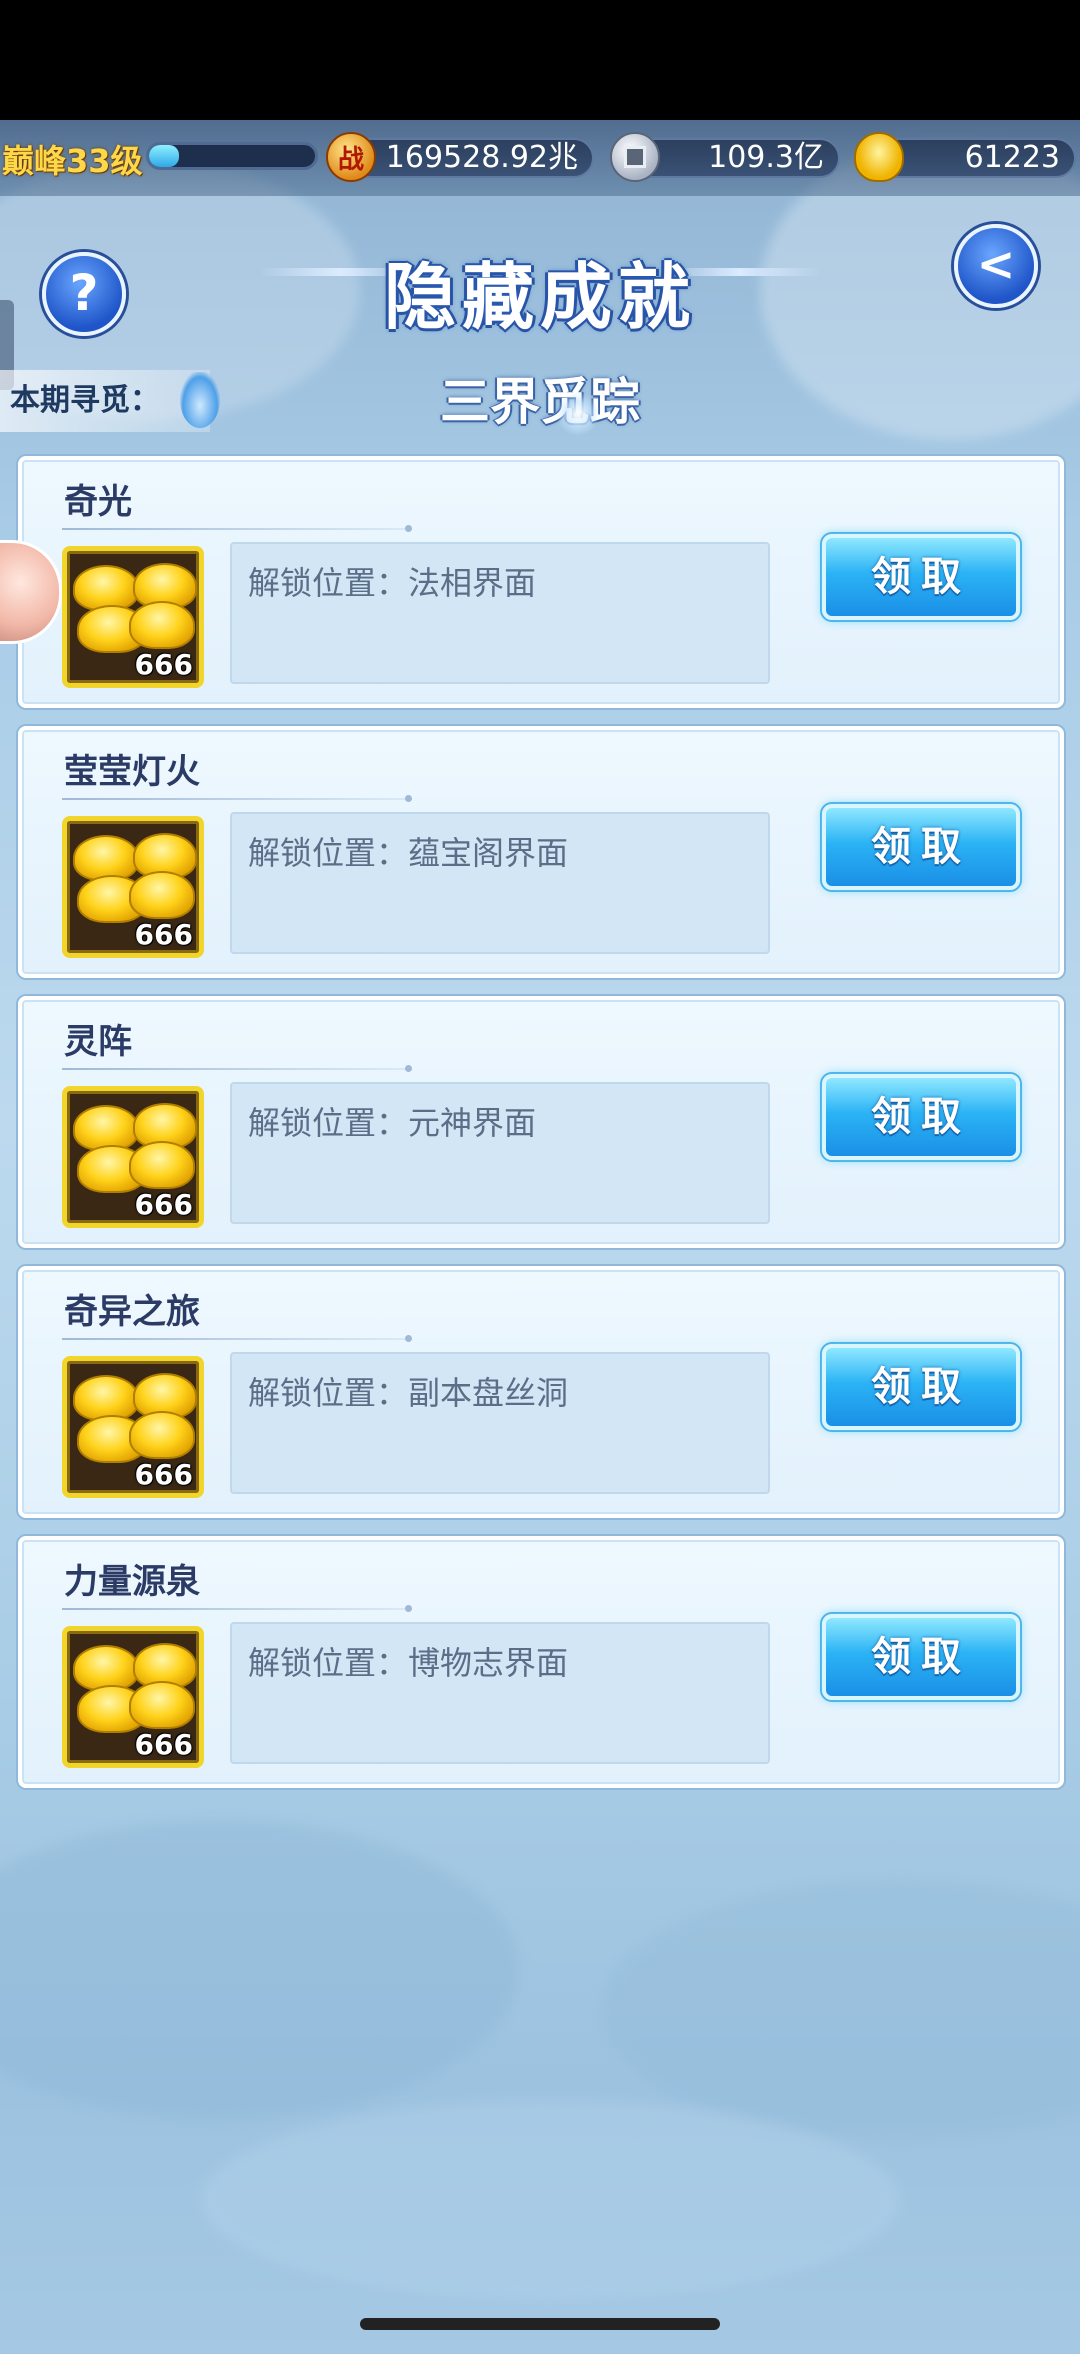  I want to click on achievement-card: 奇异之旅 666 解锁位置：副本盘丝洞 领取, so click(541, 1392).